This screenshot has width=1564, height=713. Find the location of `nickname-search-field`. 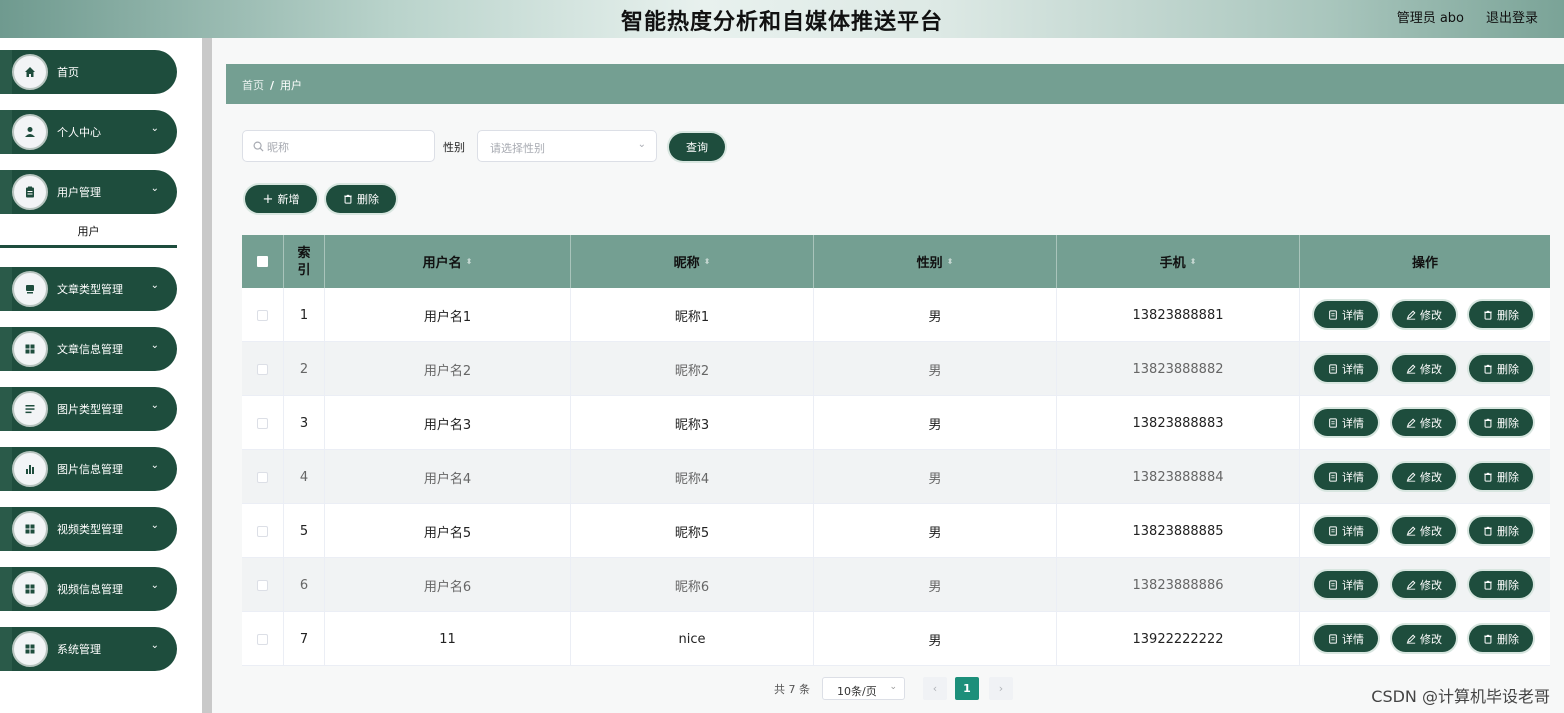

nickname-search-field is located at coordinates (338, 146).